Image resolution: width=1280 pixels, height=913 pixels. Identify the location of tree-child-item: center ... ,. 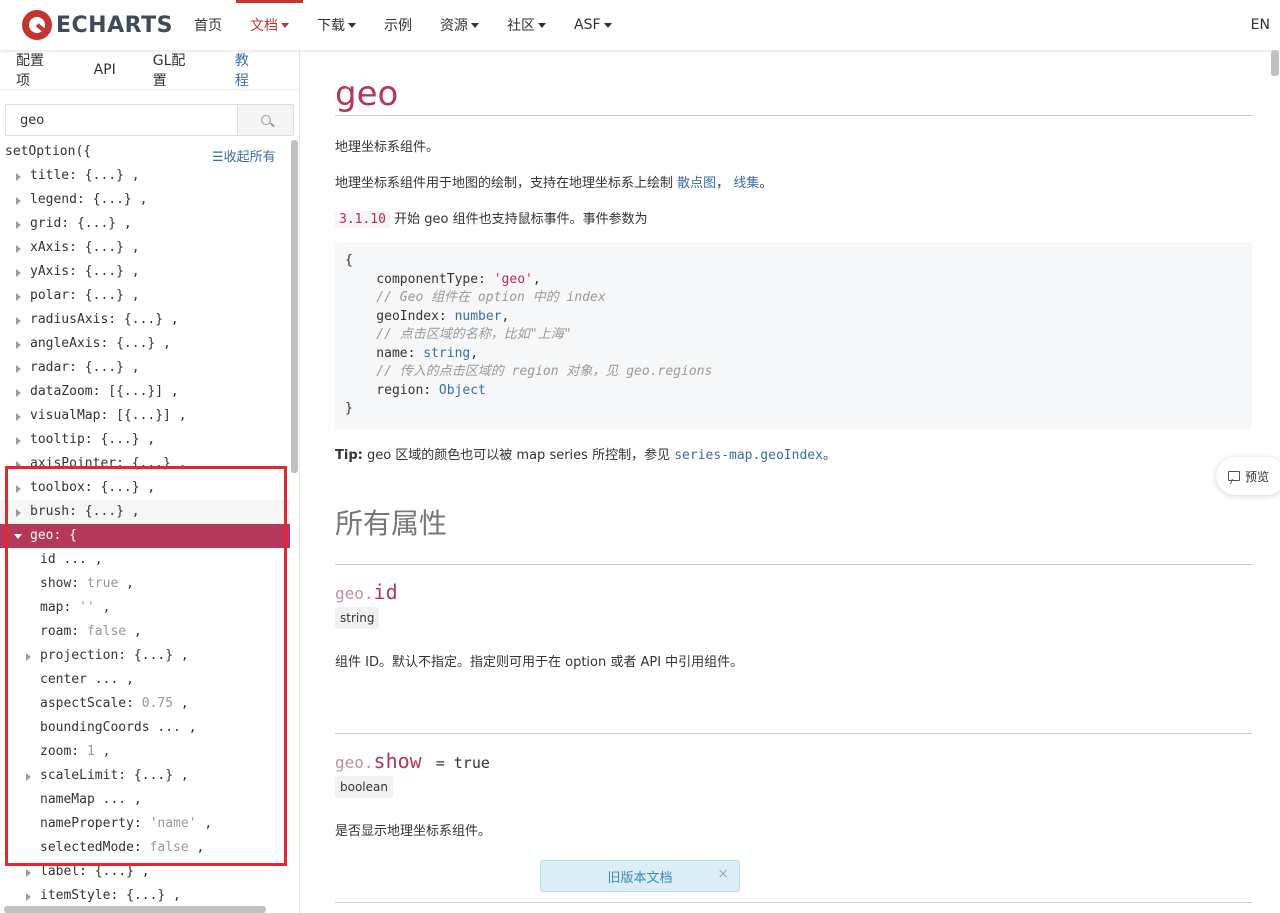
(145, 680).